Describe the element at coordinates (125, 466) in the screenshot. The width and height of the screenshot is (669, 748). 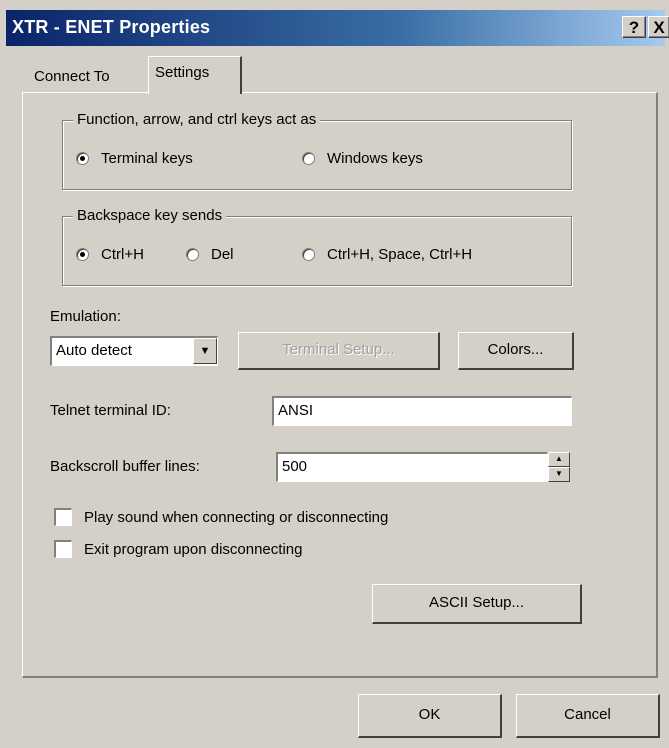
I see `backscroll-label: Backscroll buffer lines:` at that location.